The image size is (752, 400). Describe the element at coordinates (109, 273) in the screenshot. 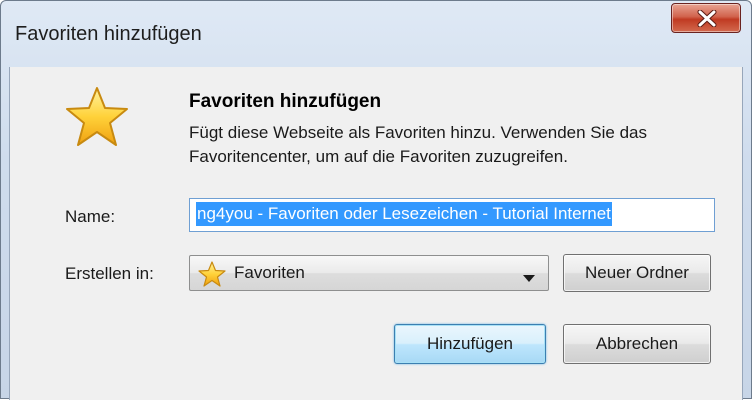

I see `create-in-label: Erstellen in:` at that location.